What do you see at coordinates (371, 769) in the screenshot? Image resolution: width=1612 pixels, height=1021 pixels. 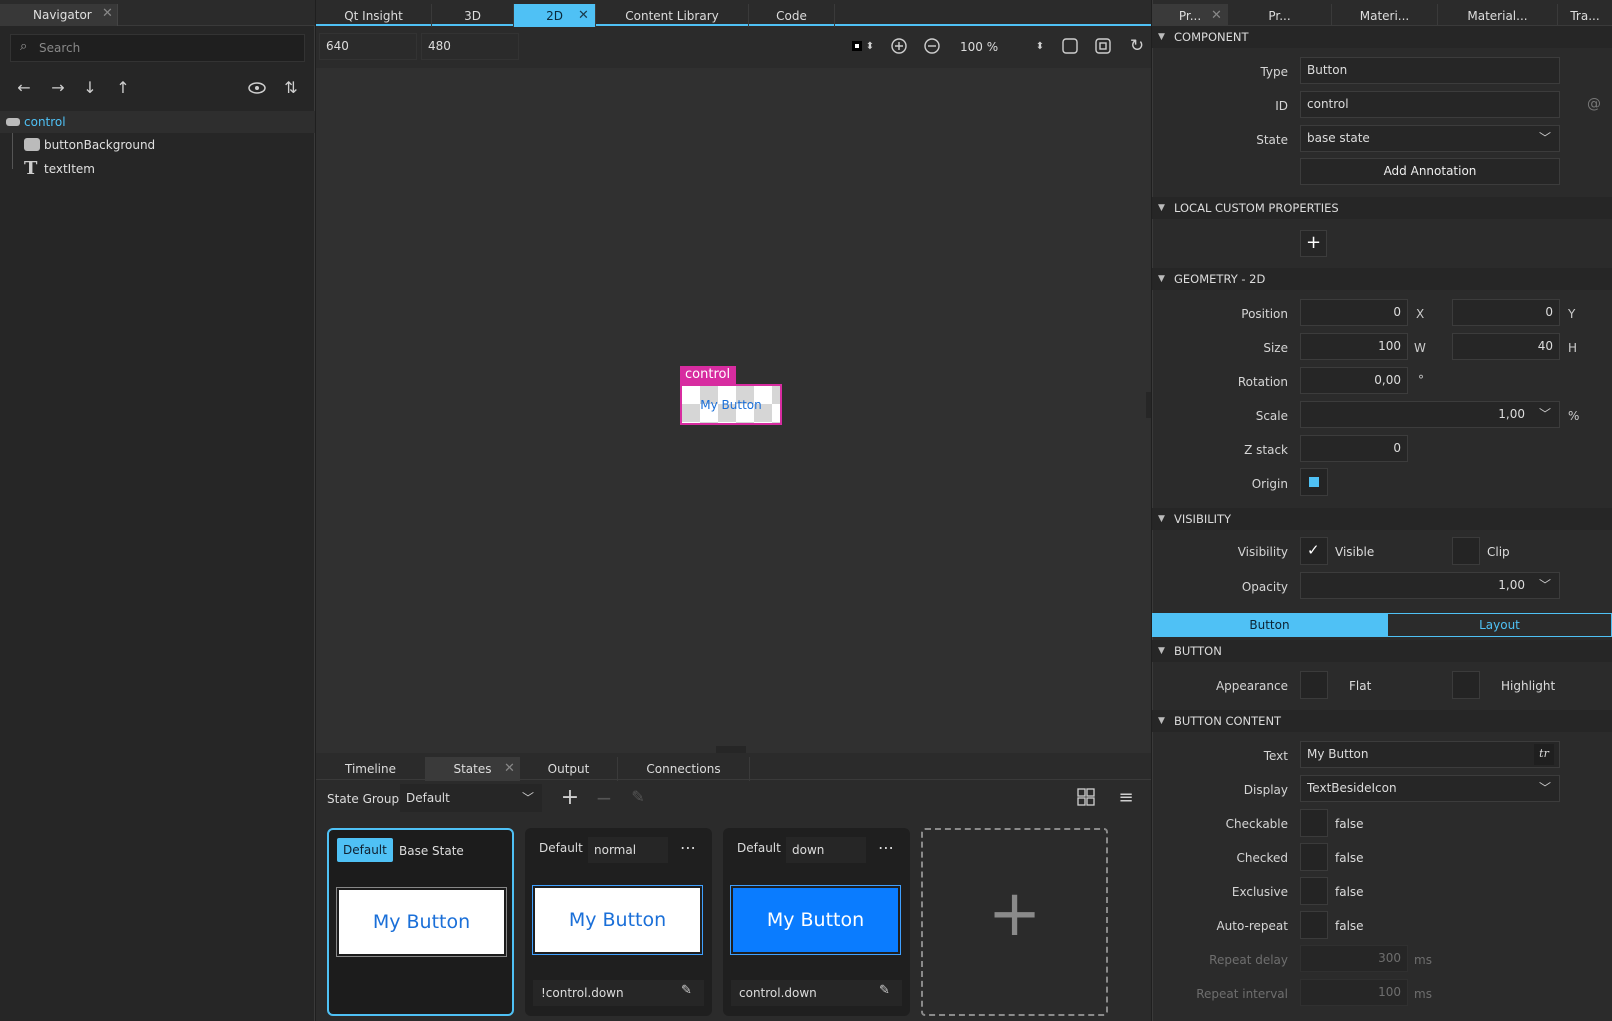 I see `tab-timeline: Timeline` at bounding box center [371, 769].